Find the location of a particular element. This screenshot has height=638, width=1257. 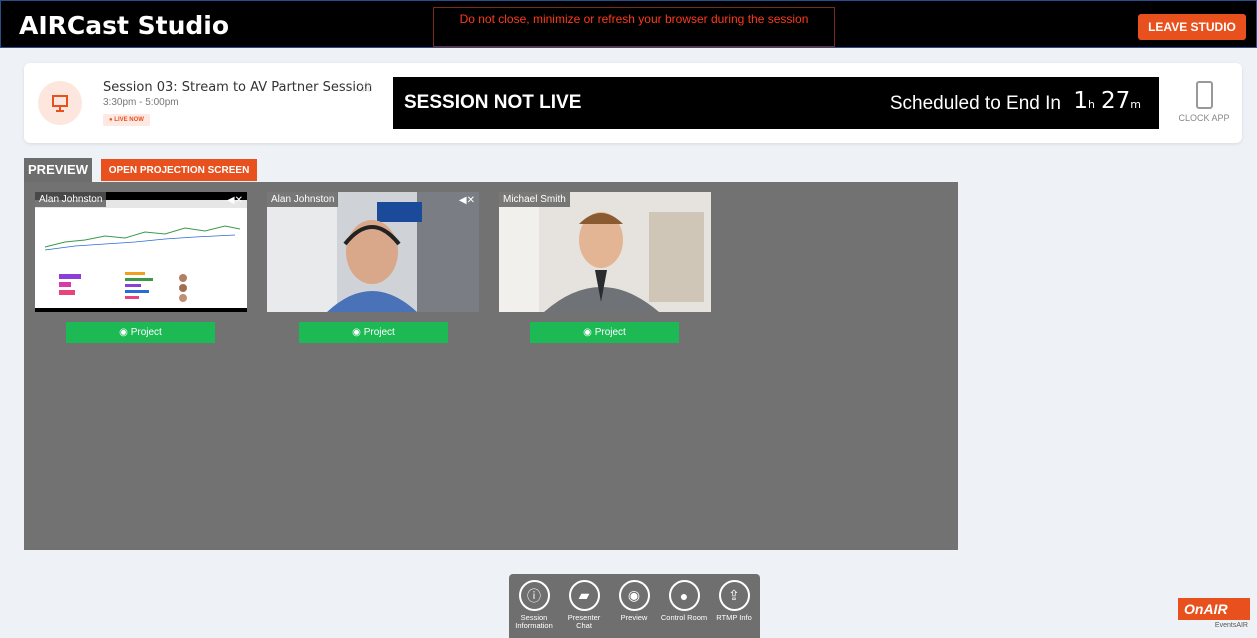

participant-name: Michael Smith is located at coordinates (534, 199).